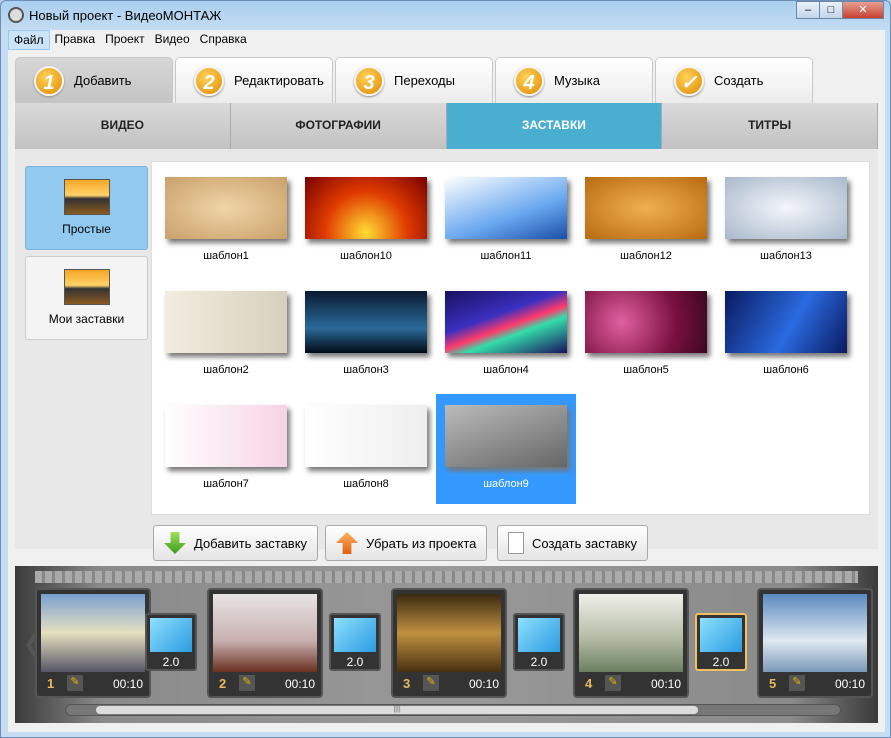  I want to click on transition-thumbnail, so click(355, 635).